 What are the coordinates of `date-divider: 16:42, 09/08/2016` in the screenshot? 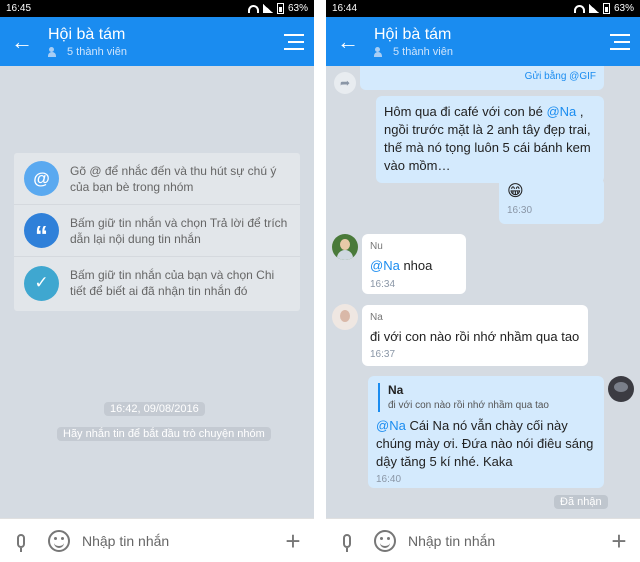 It's located at (154, 409).